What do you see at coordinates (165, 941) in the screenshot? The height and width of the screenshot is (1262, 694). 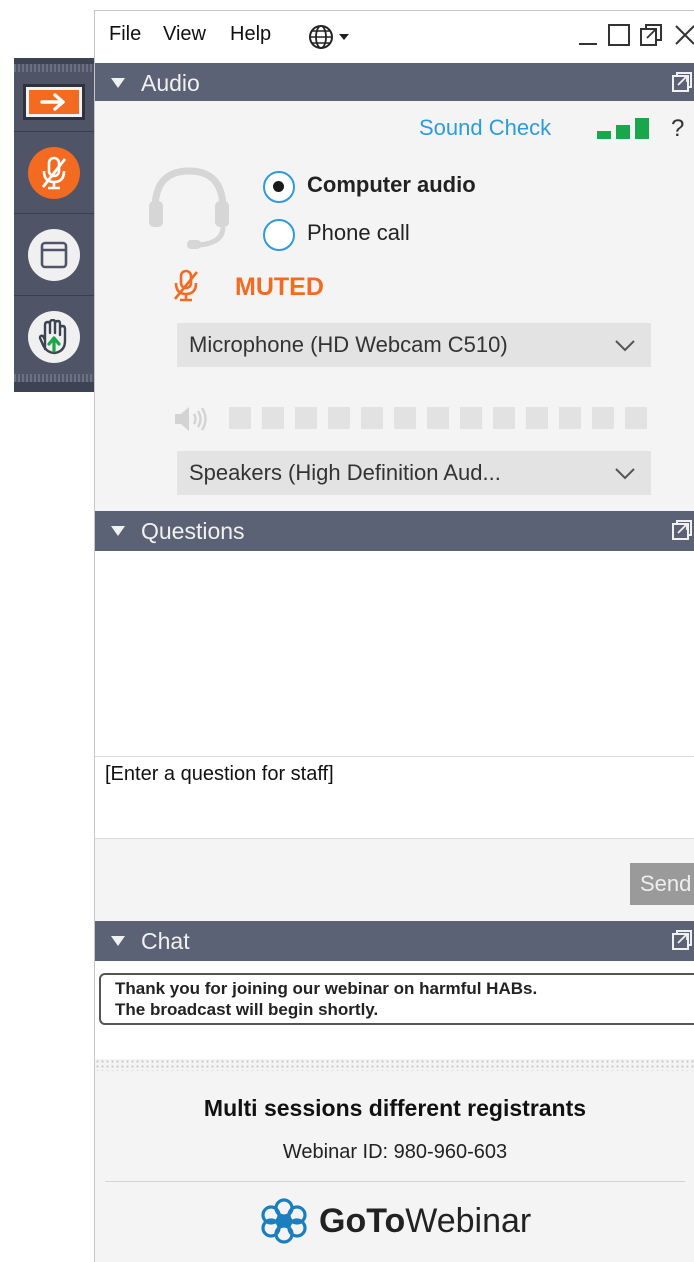 I see `chat-title: Chat` at bounding box center [165, 941].